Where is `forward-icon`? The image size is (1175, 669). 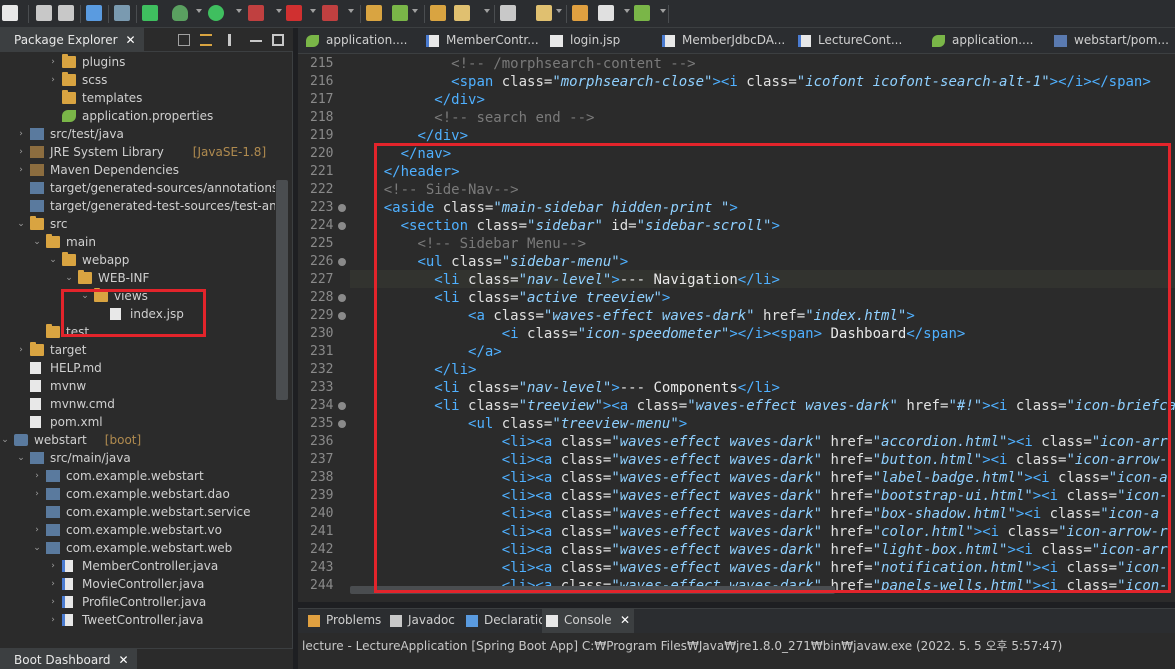
forward-icon is located at coordinates (606, 13).